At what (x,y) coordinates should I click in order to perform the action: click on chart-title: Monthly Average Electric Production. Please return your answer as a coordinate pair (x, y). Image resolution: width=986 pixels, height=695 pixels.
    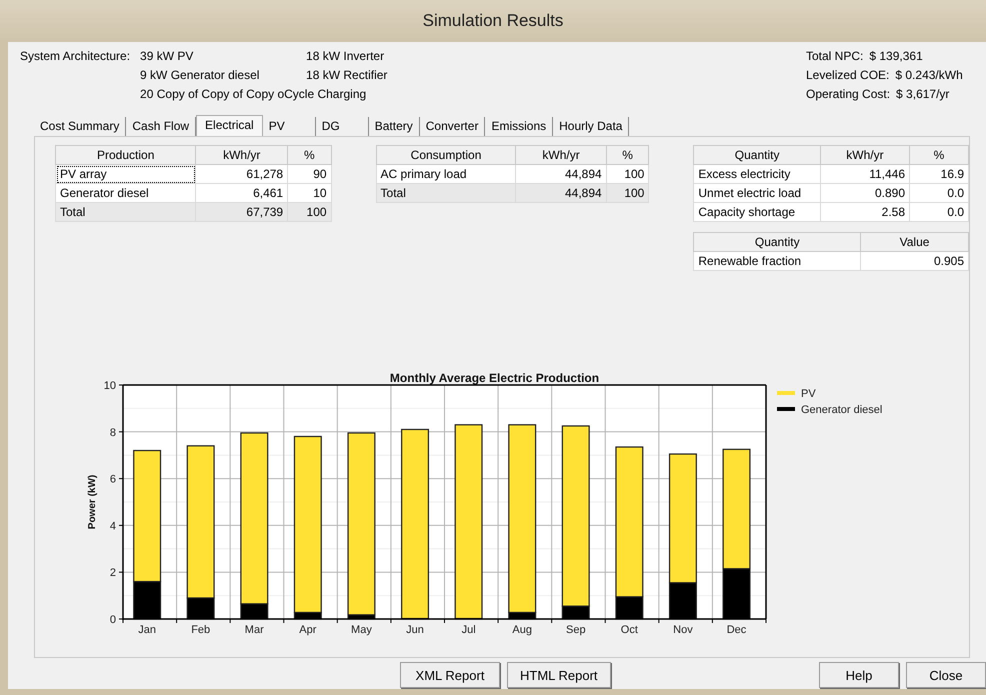
    Looking at the image, I should click on (495, 378).